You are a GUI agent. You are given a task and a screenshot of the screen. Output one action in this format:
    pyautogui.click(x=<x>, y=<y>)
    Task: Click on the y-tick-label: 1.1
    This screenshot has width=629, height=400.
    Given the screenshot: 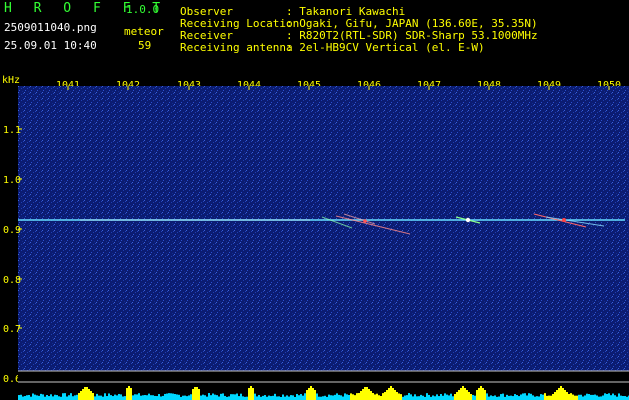 What is the action you would take?
    pyautogui.click(x=12, y=130)
    